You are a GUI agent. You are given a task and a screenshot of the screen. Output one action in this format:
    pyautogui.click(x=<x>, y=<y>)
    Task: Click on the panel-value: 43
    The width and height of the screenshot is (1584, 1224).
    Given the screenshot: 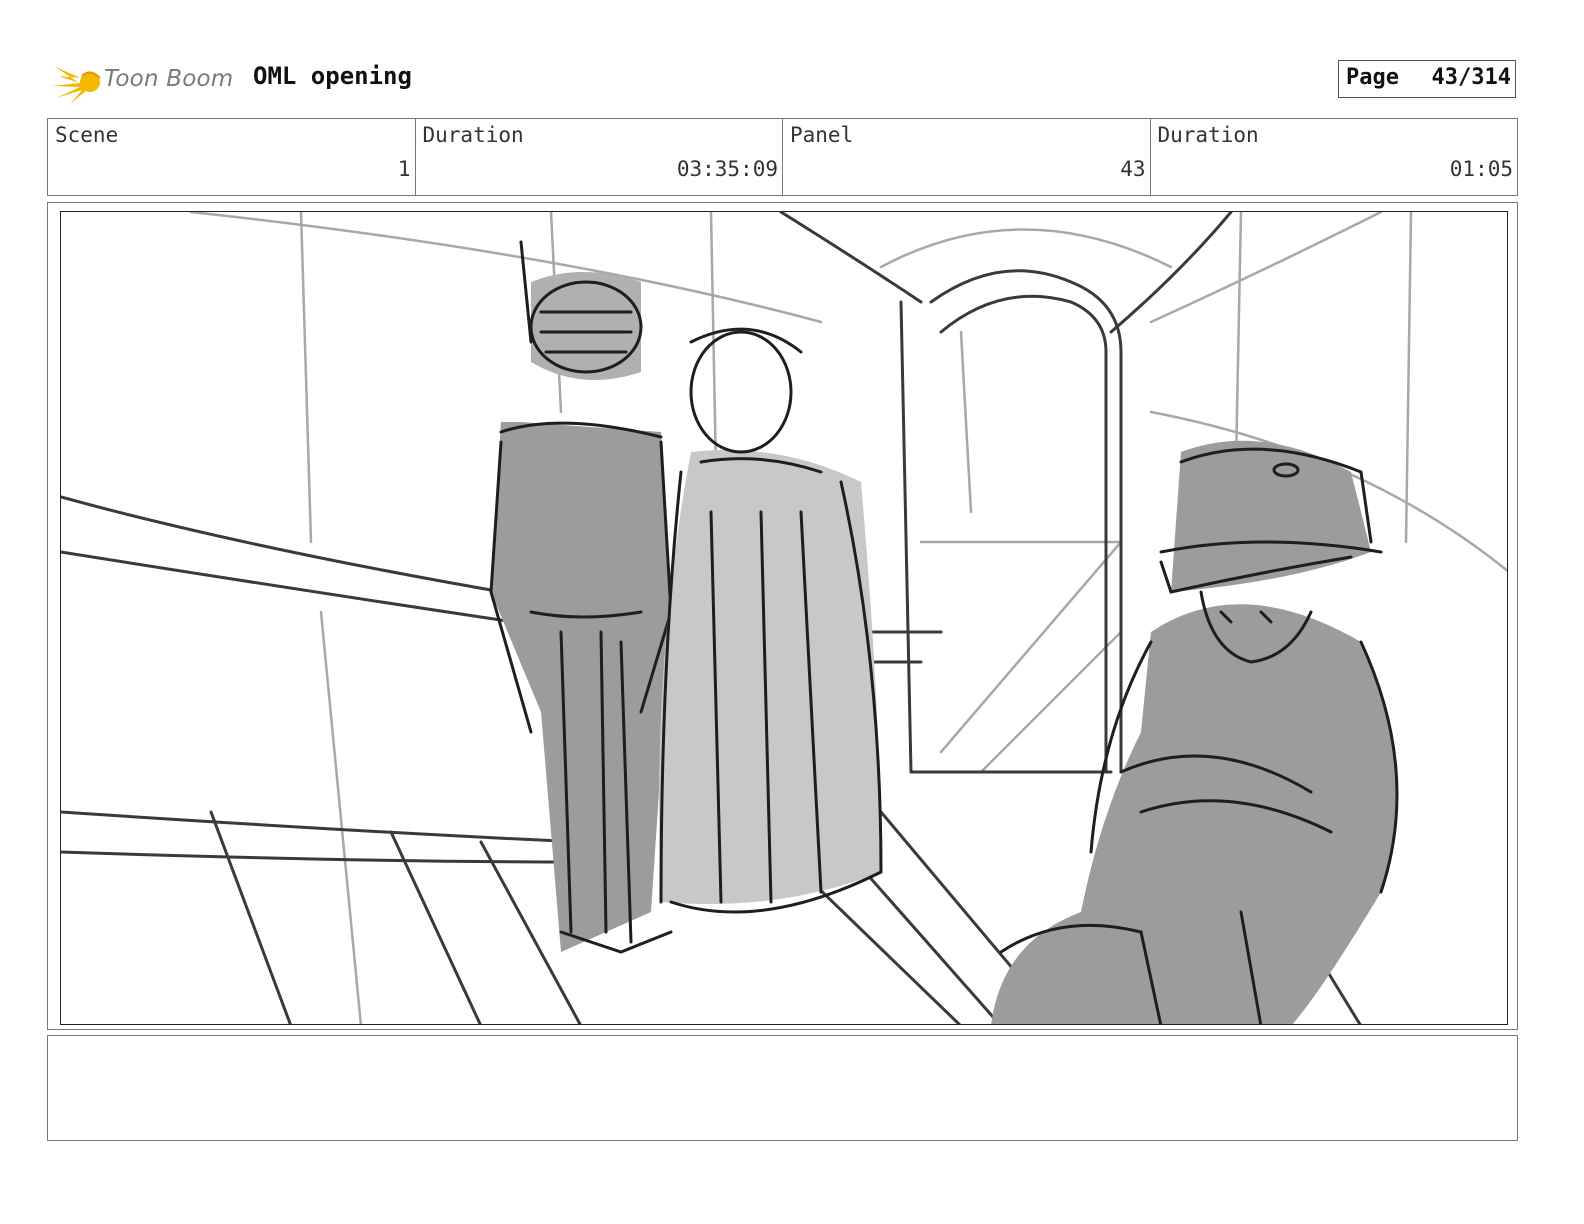 What is the action you would take?
    pyautogui.click(x=1133, y=169)
    